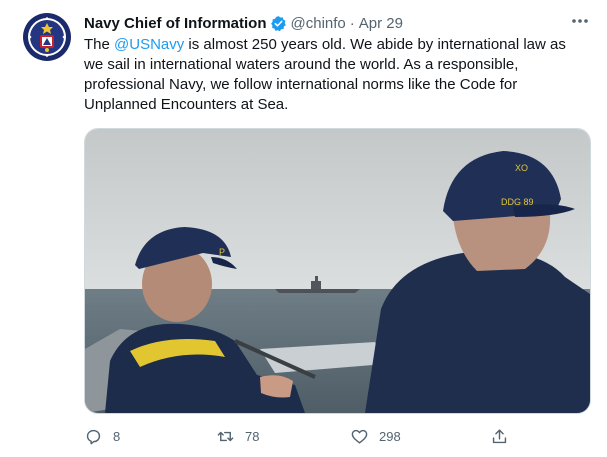 The height and width of the screenshot is (457, 607). I want to click on more-options-icon, so click(580, 21).